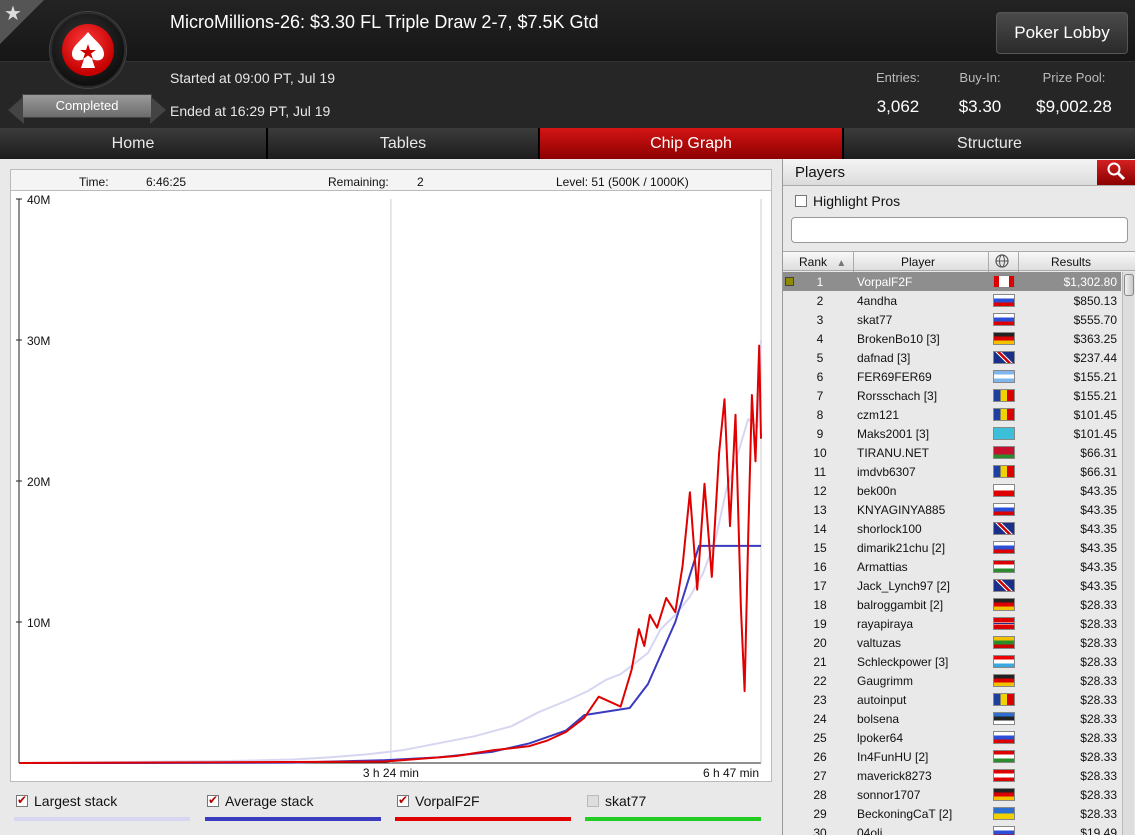 This screenshot has height=835, width=1135. I want to click on start-time: Started at 09:00 PT, Jul 19, so click(252, 78).